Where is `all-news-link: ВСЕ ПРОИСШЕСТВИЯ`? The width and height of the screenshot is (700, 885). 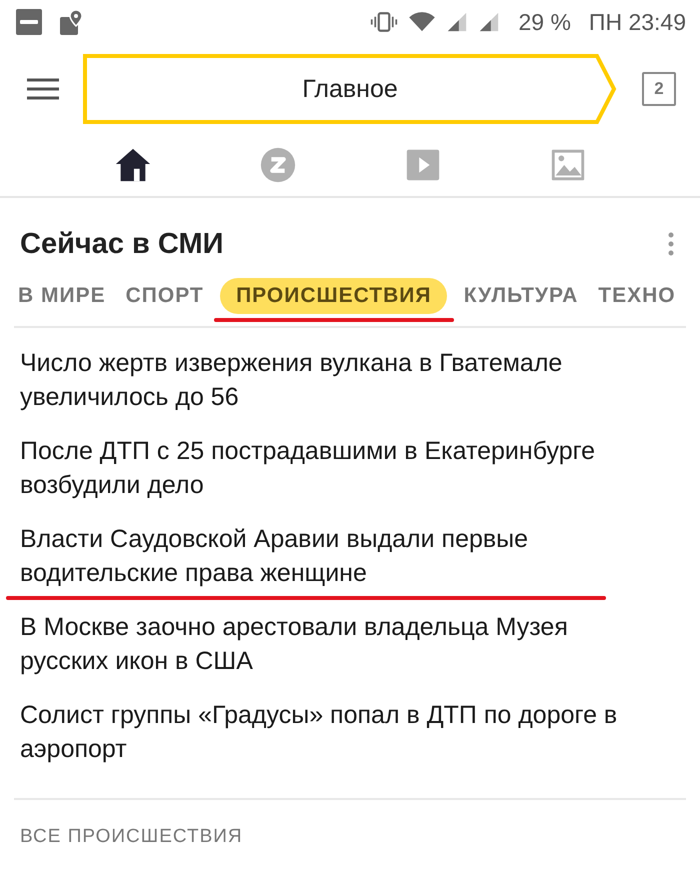 all-news-link: ВСЕ ПРОИСШЕСТВИЯ is located at coordinates (350, 837).